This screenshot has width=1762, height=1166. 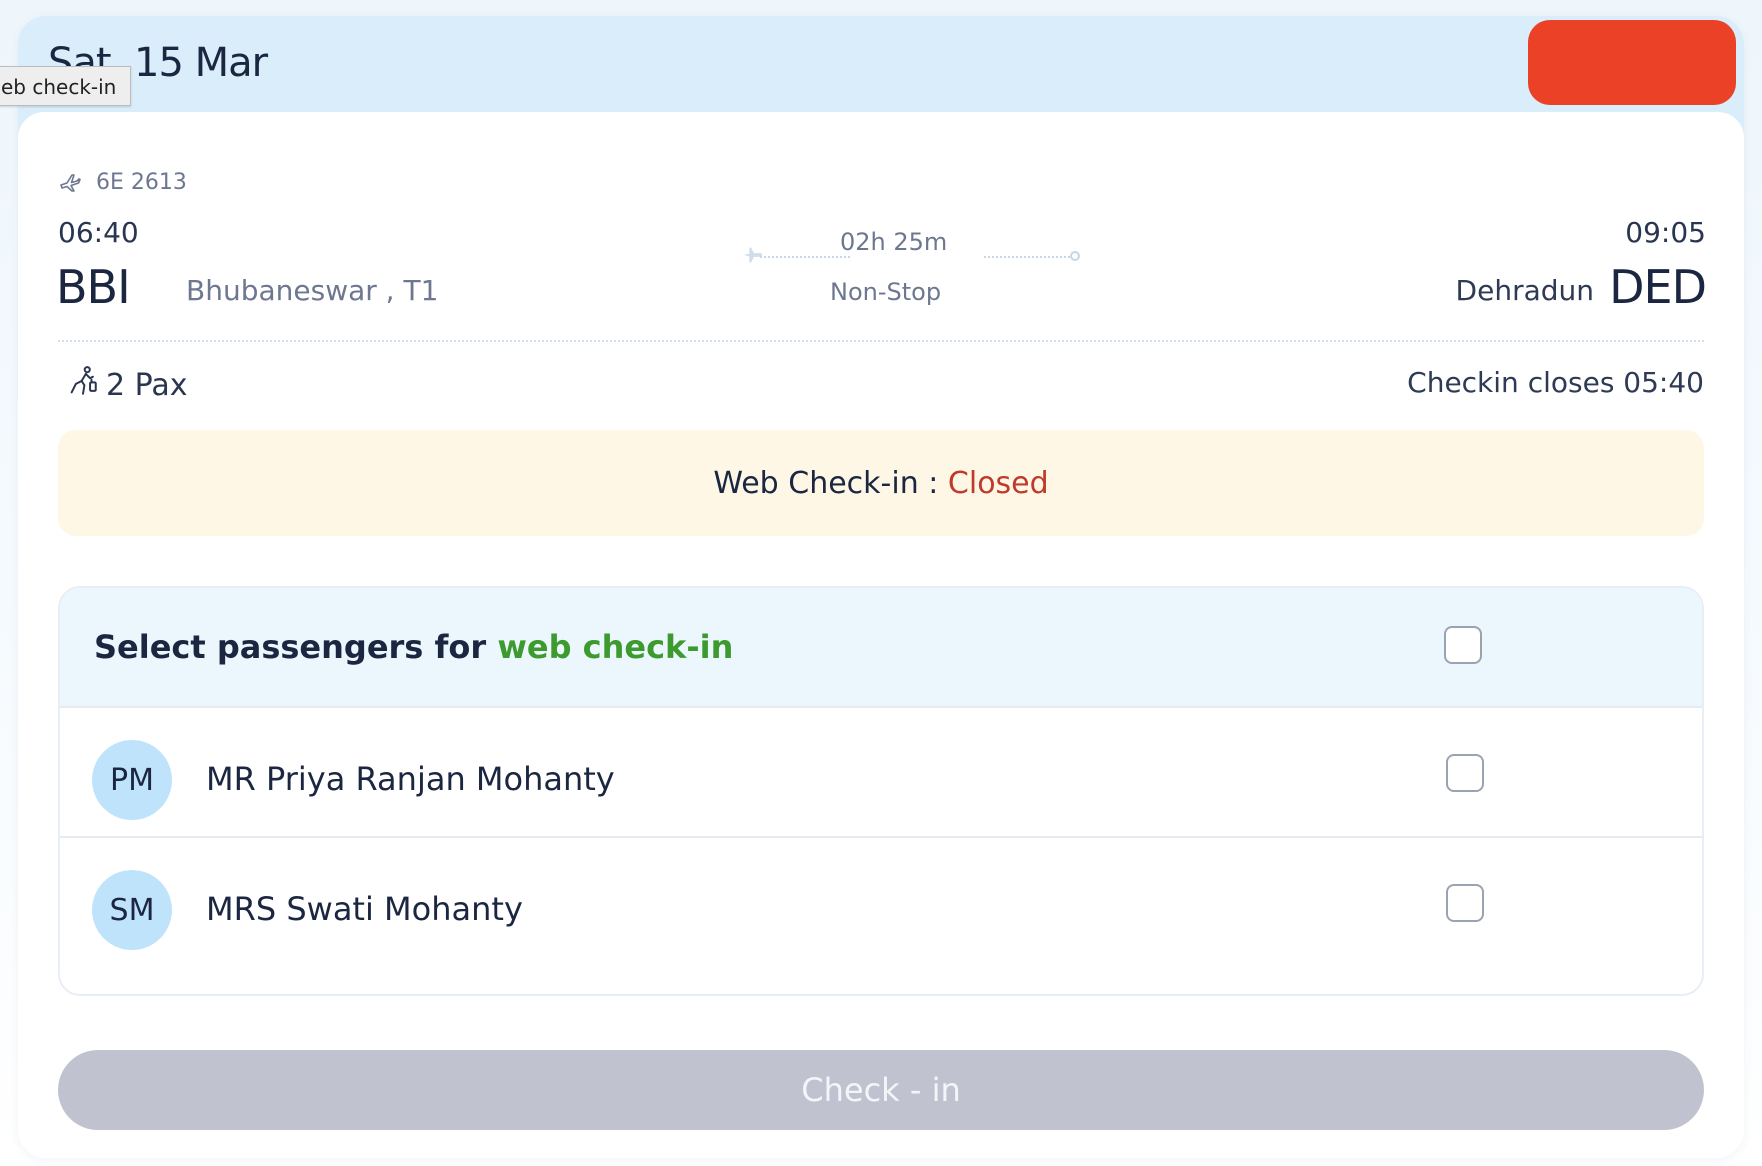 What do you see at coordinates (132, 910) in the screenshot?
I see `avatar: SM` at bounding box center [132, 910].